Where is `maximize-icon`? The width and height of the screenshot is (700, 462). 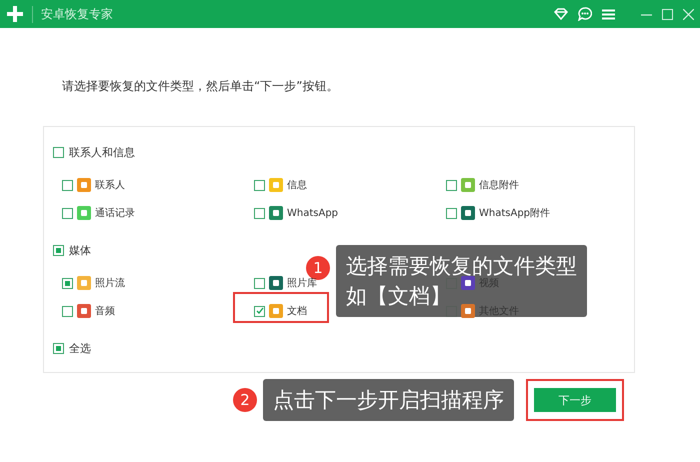
maximize-icon is located at coordinates (667, 14).